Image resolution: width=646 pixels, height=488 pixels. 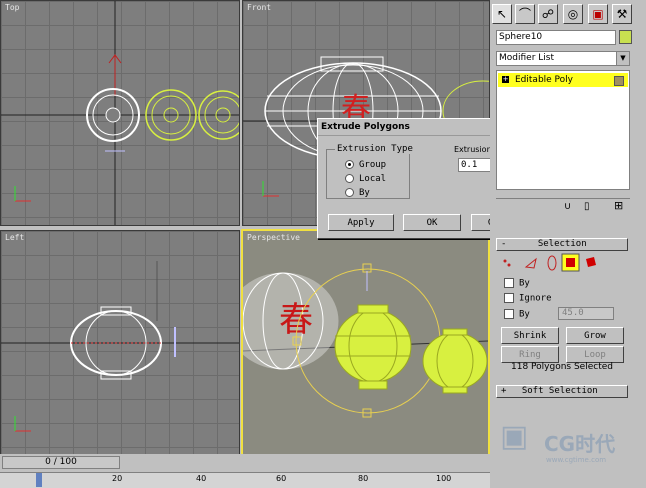 I want to click on apply-button: Apply, so click(x=361, y=222).